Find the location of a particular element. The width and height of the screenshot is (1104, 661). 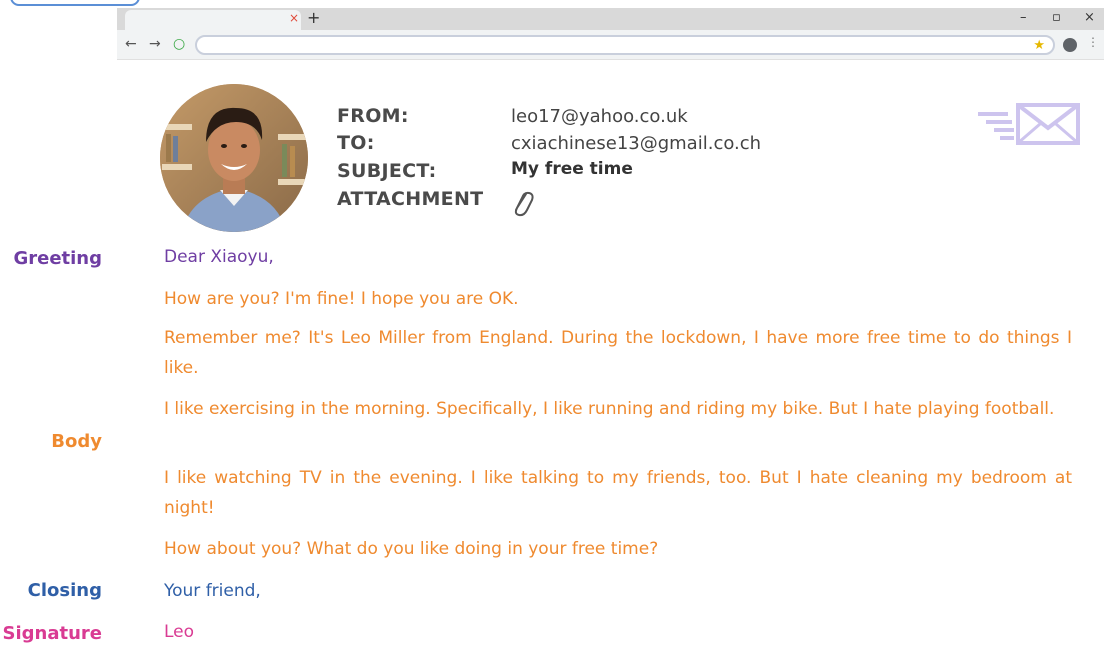

browser-toolbar: ← → ○ ★ ⋮ is located at coordinates (610, 45).